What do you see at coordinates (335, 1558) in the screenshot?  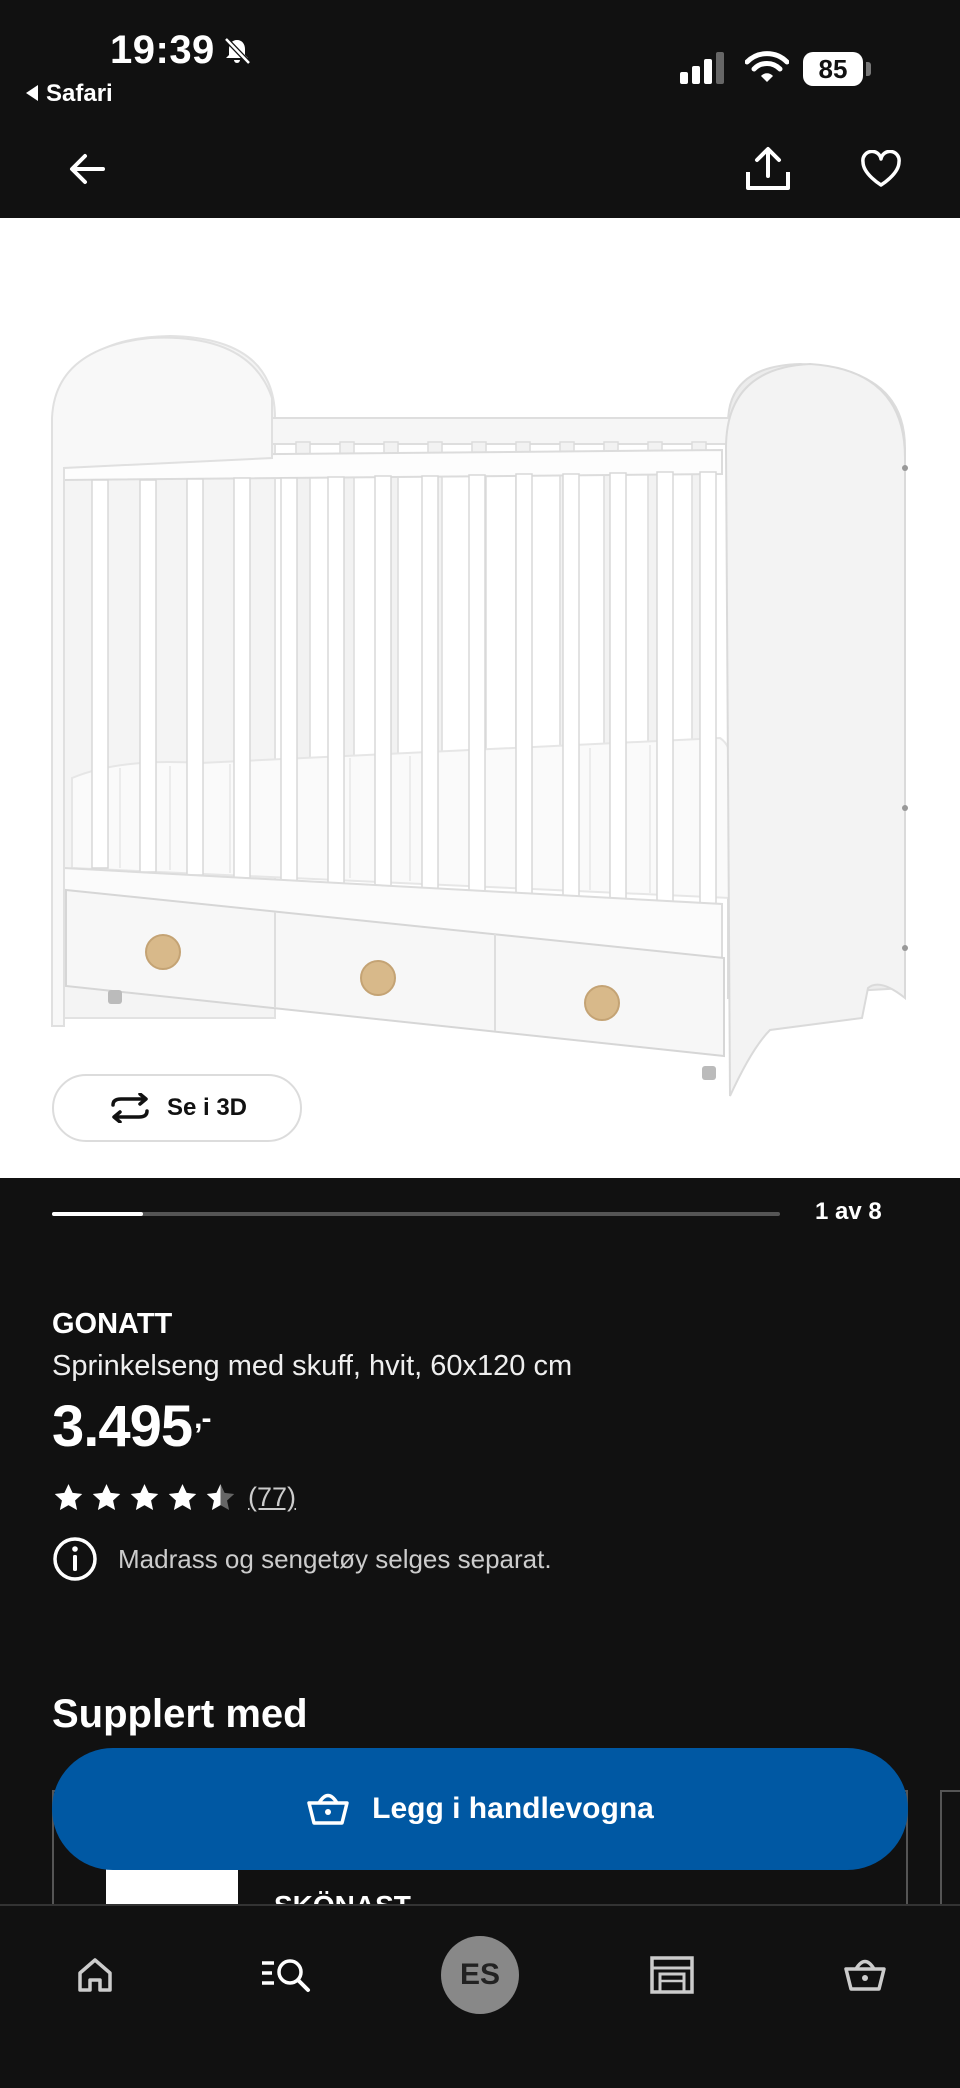 I see `info-text: Madrass og sengetøy selges separat.` at bounding box center [335, 1558].